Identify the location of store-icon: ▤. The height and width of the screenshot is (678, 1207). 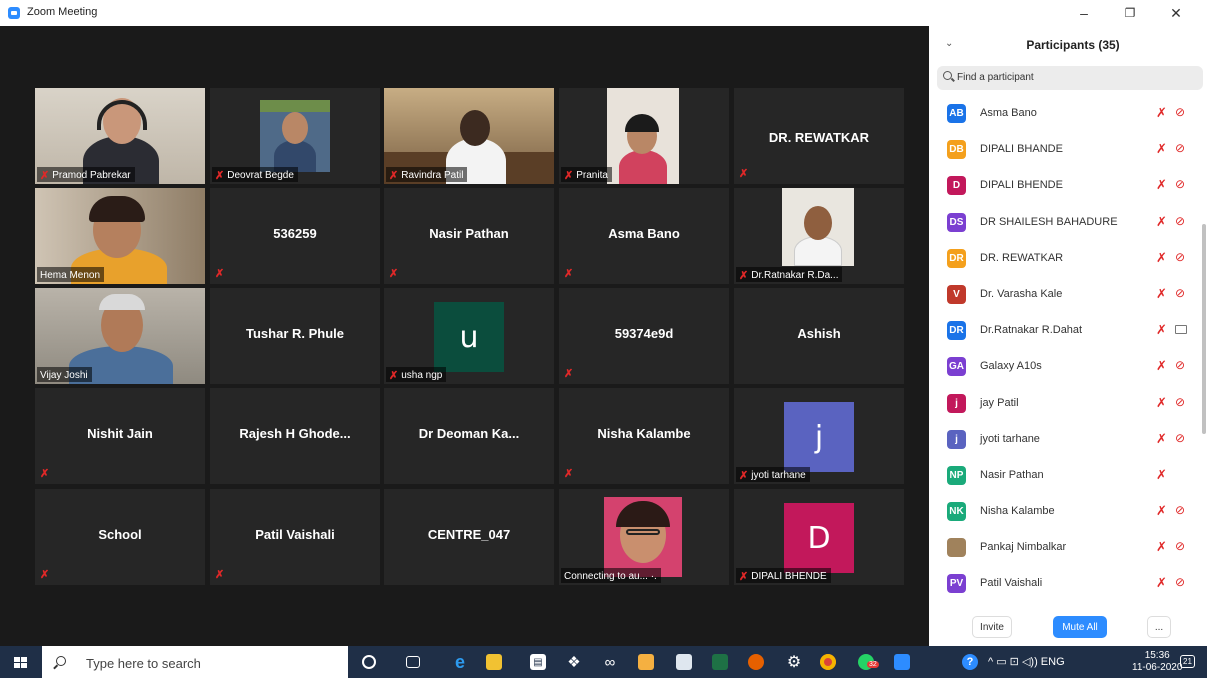
(538, 662).